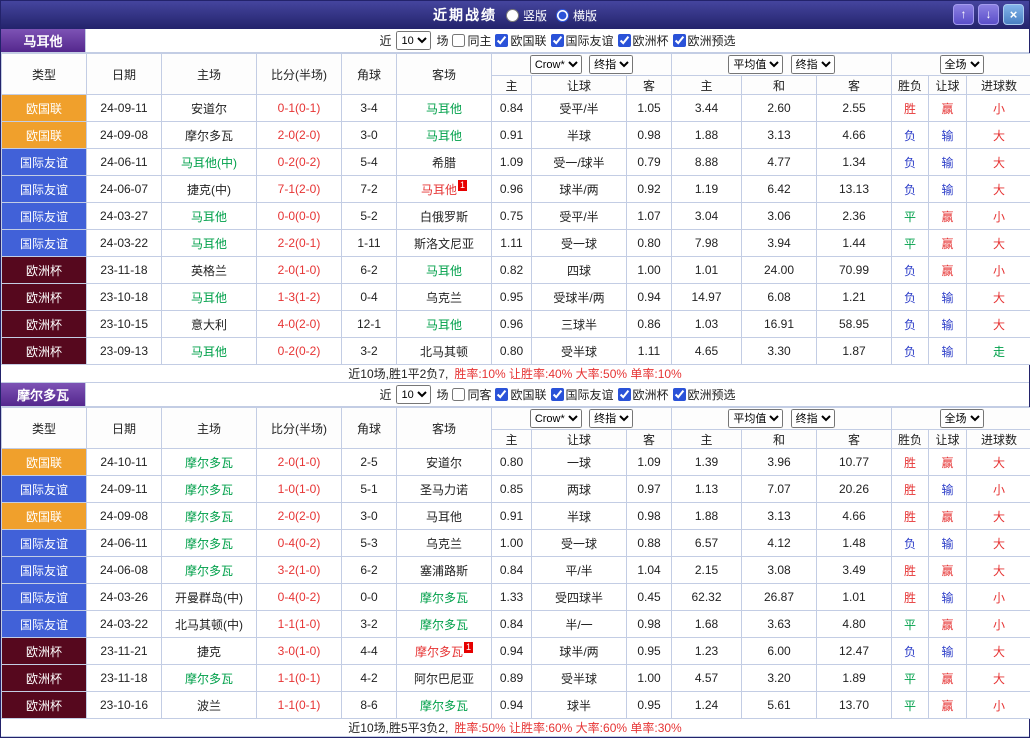 Image resolution: width=1030 pixels, height=738 pixels. Describe the element at coordinates (854, 324) in the screenshot. I see `avg-away-odds-cell: 58.95` at that location.